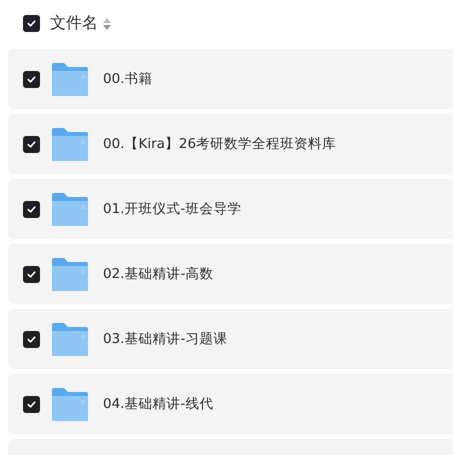 This screenshot has height=455, width=453. I want to click on folder-name: 02.基础精讲-高数, so click(158, 274).